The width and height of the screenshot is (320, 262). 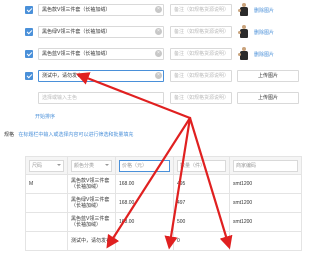 What do you see at coordinates (149, 182) in the screenshot?
I see `arrow-to-table-left` at bounding box center [149, 182].